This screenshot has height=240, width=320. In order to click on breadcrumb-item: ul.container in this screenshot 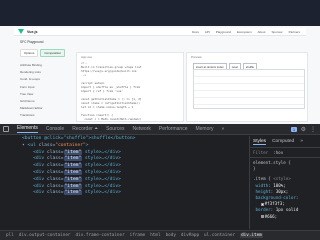, I will do `click(219, 235)`.